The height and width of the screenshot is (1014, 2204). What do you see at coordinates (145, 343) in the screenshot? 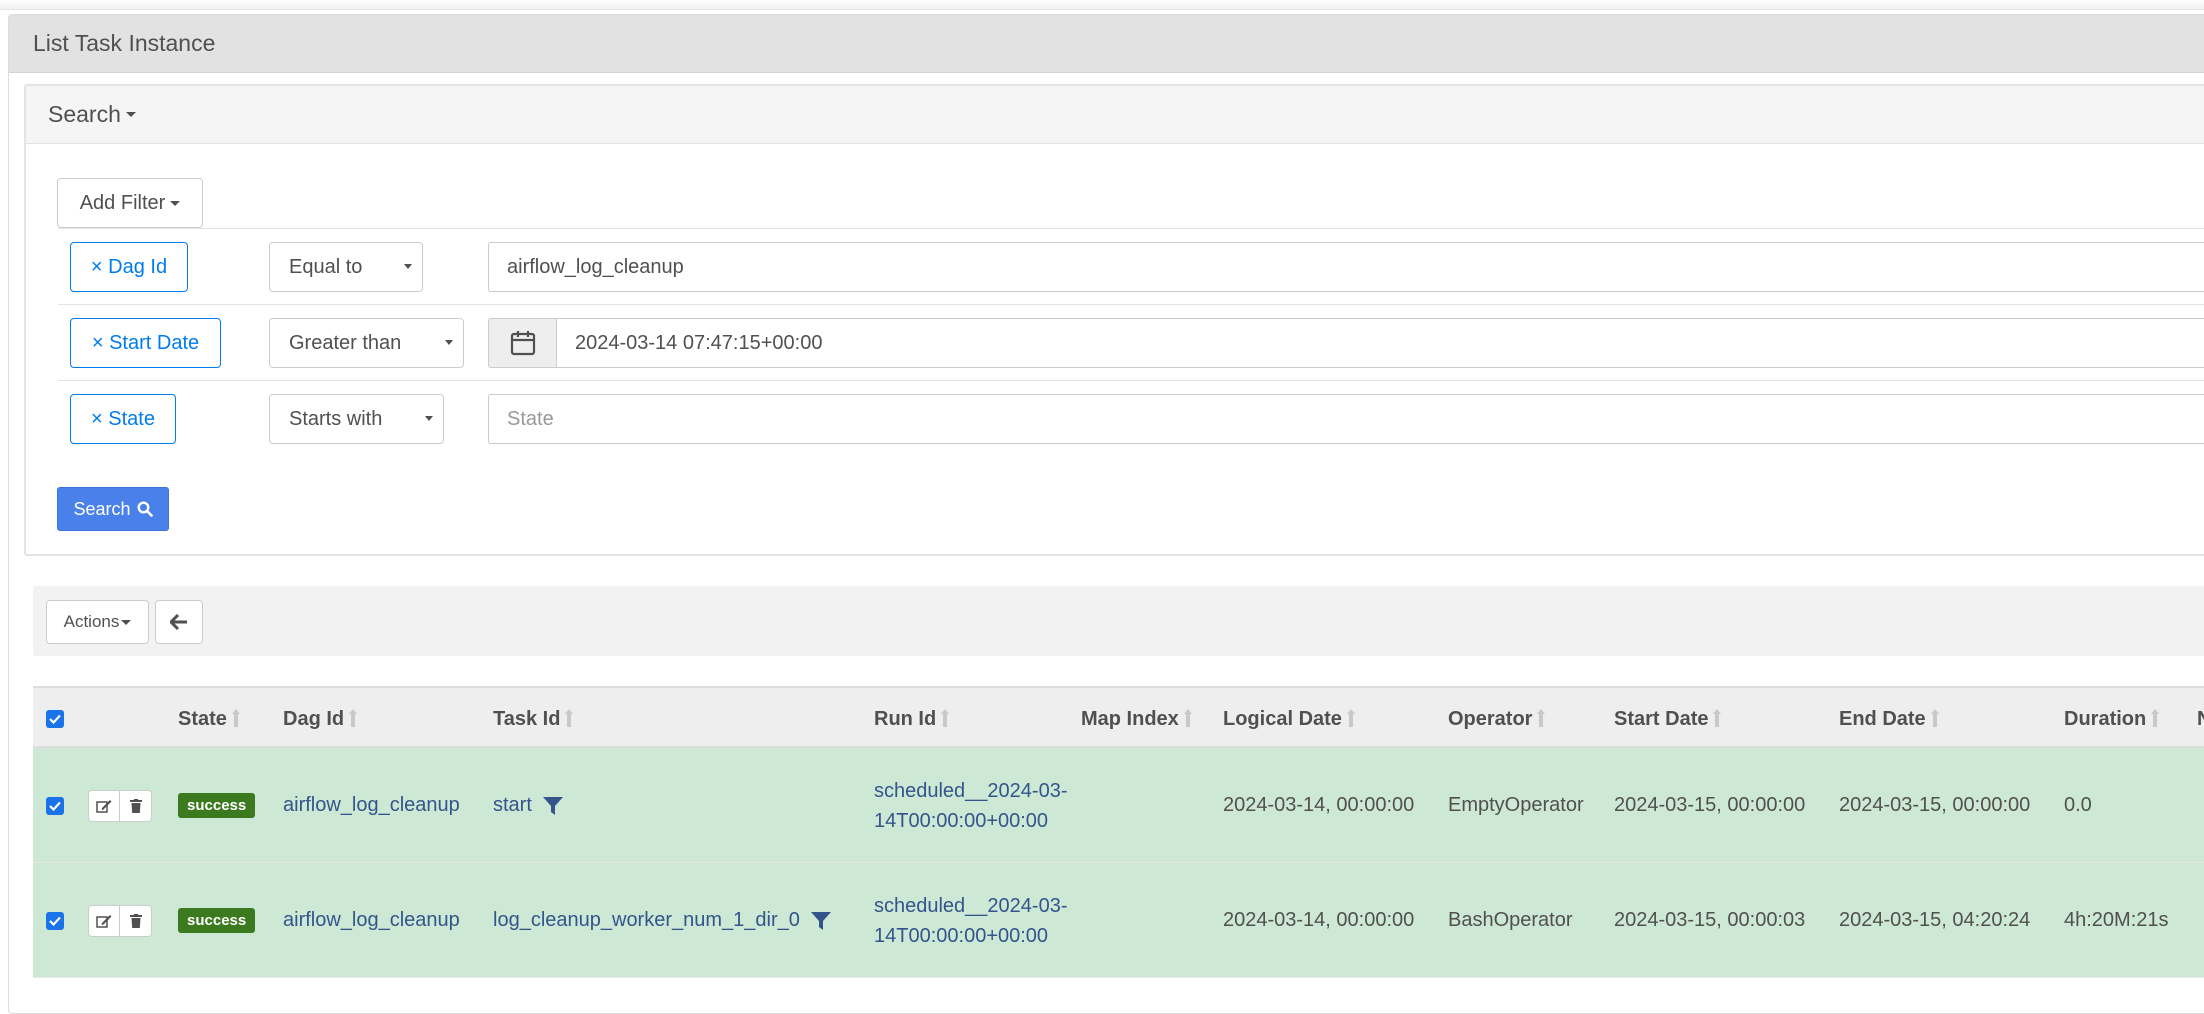
I see `remove-filter-start-date-button: × Start Date` at bounding box center [145, 343].